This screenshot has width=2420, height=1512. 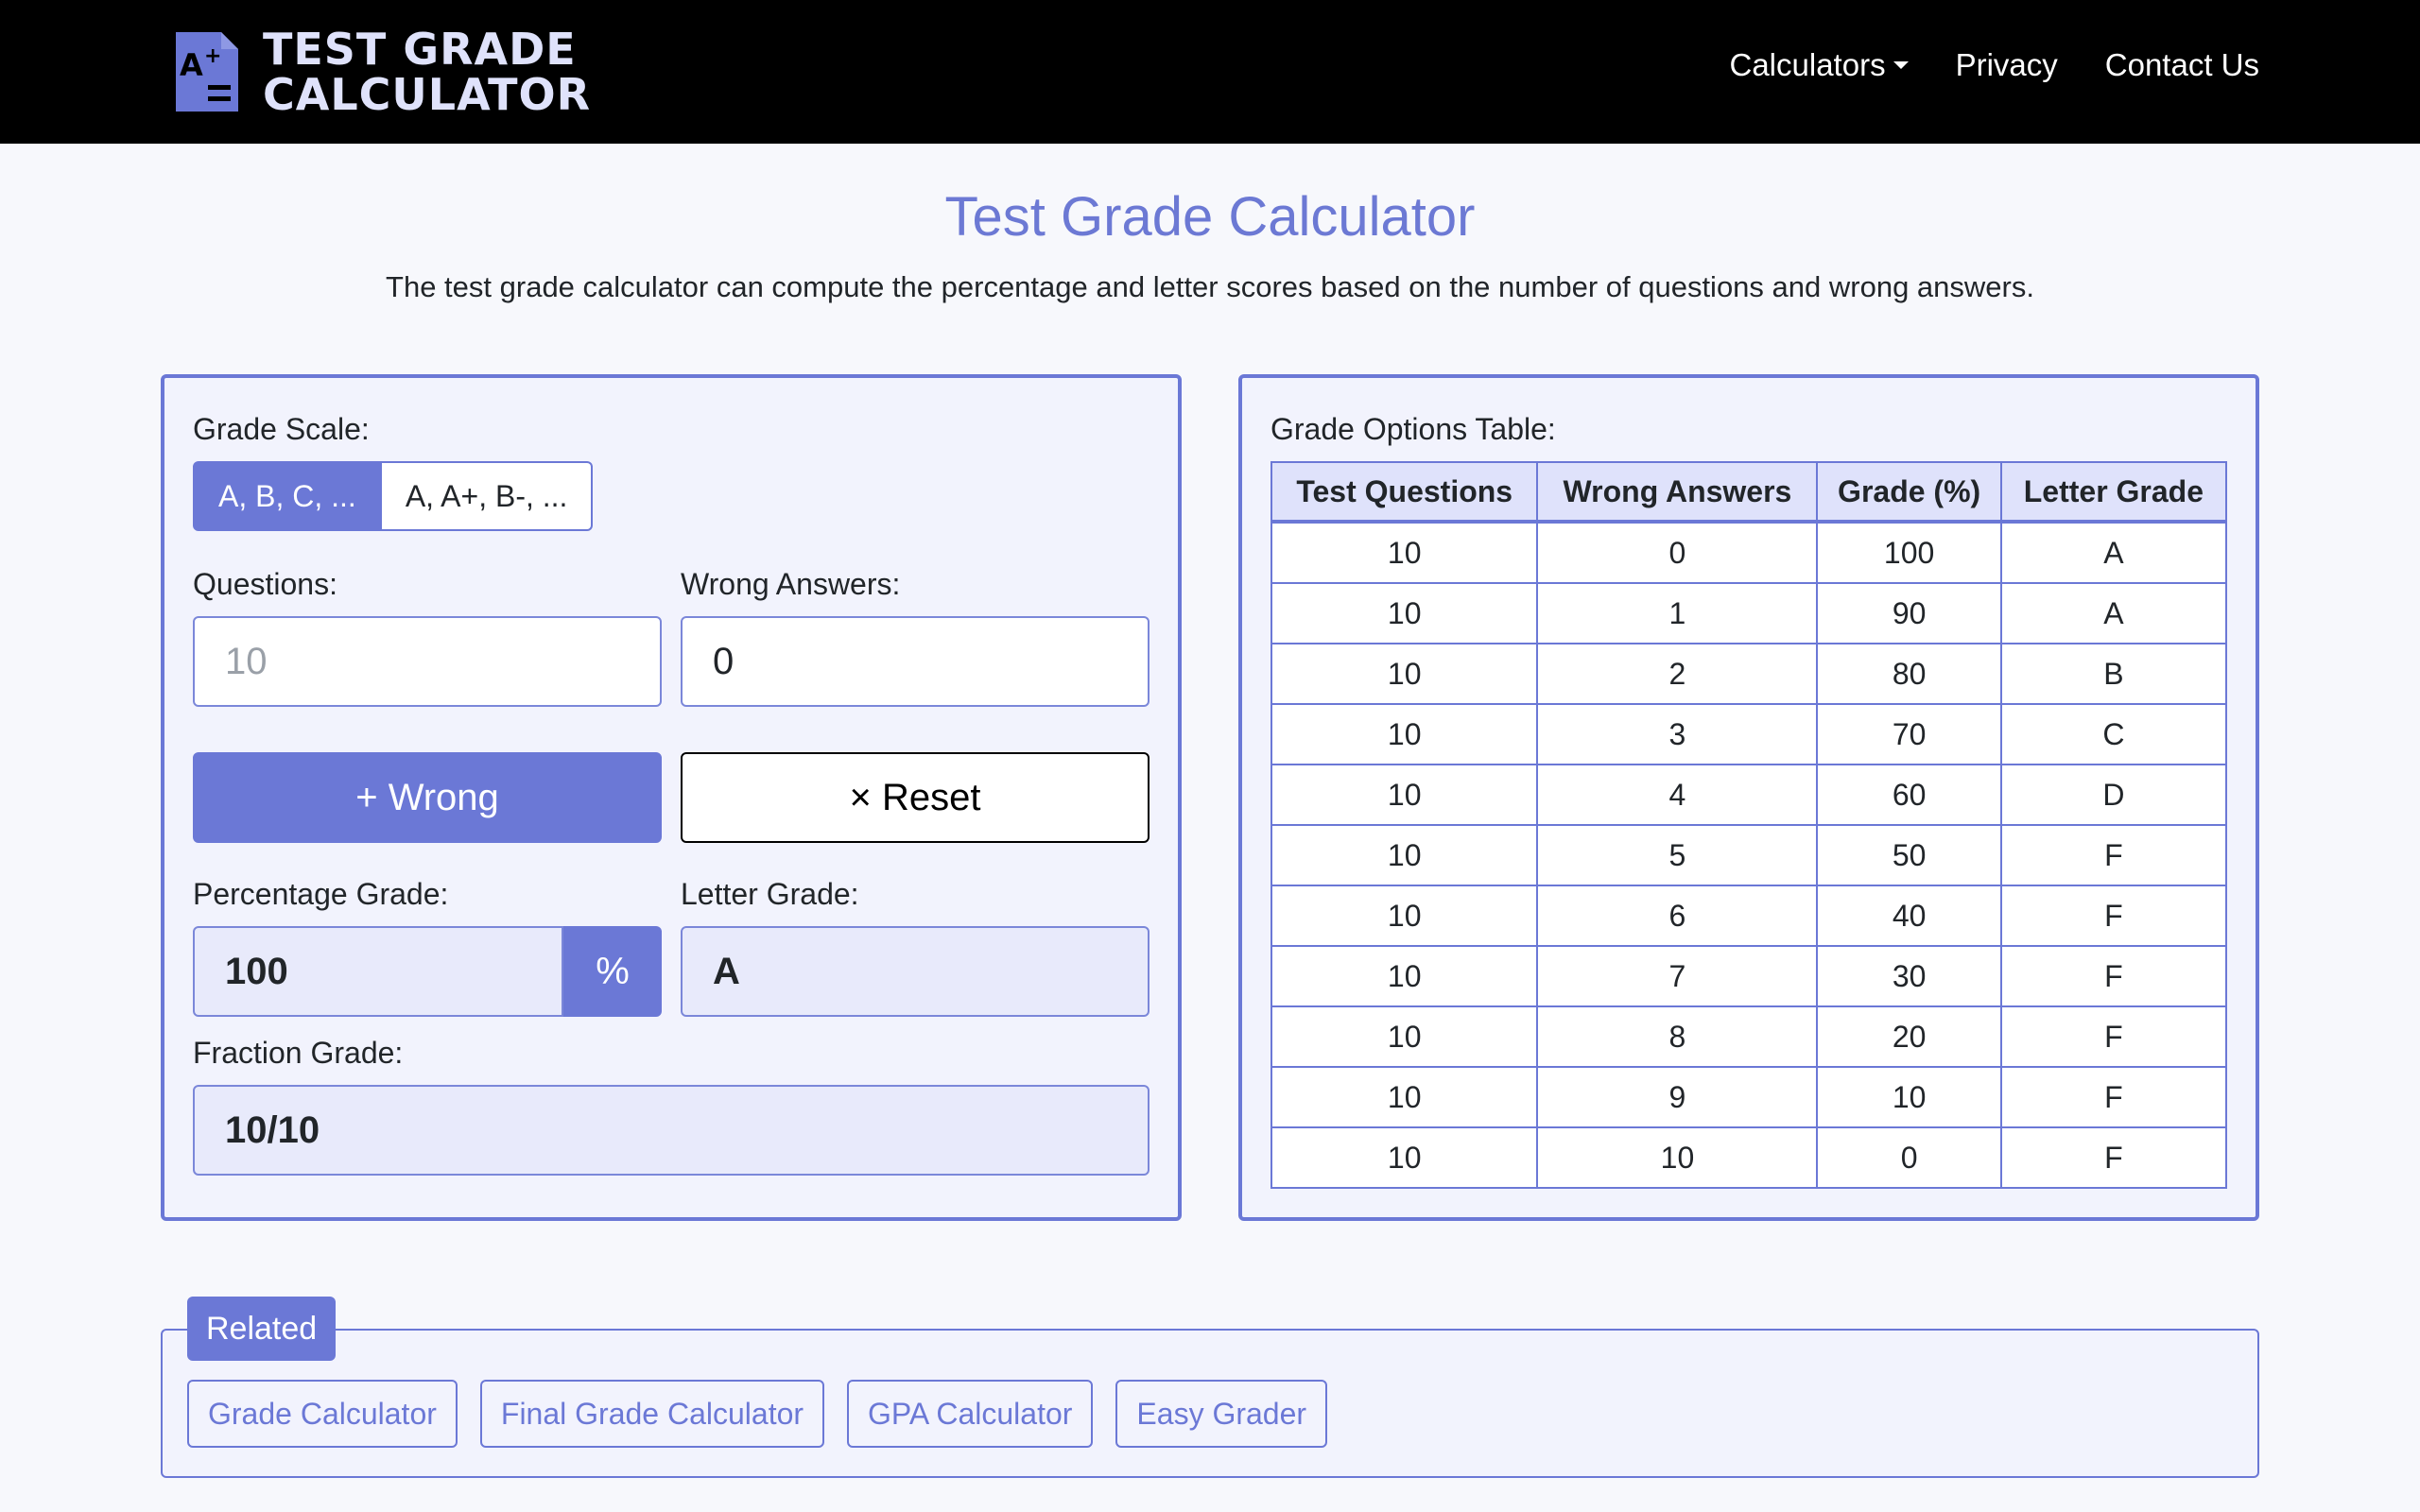 I want to click on logo-text: TEST GRADE CALCULATOR, so click(x=427, y=71).